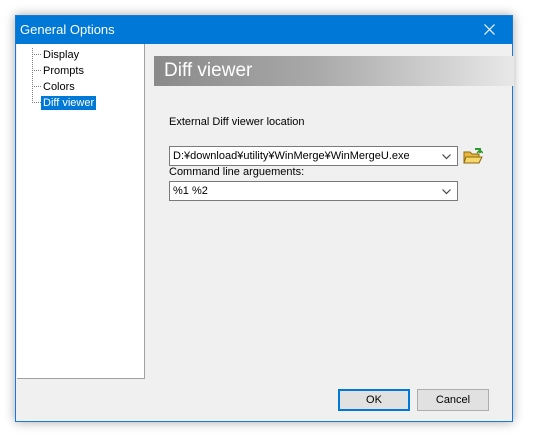  What do you see at coordinates (59, 87) in the screenshot?
I see `tree-item-label: Colors` at bounding box center [59, 87].